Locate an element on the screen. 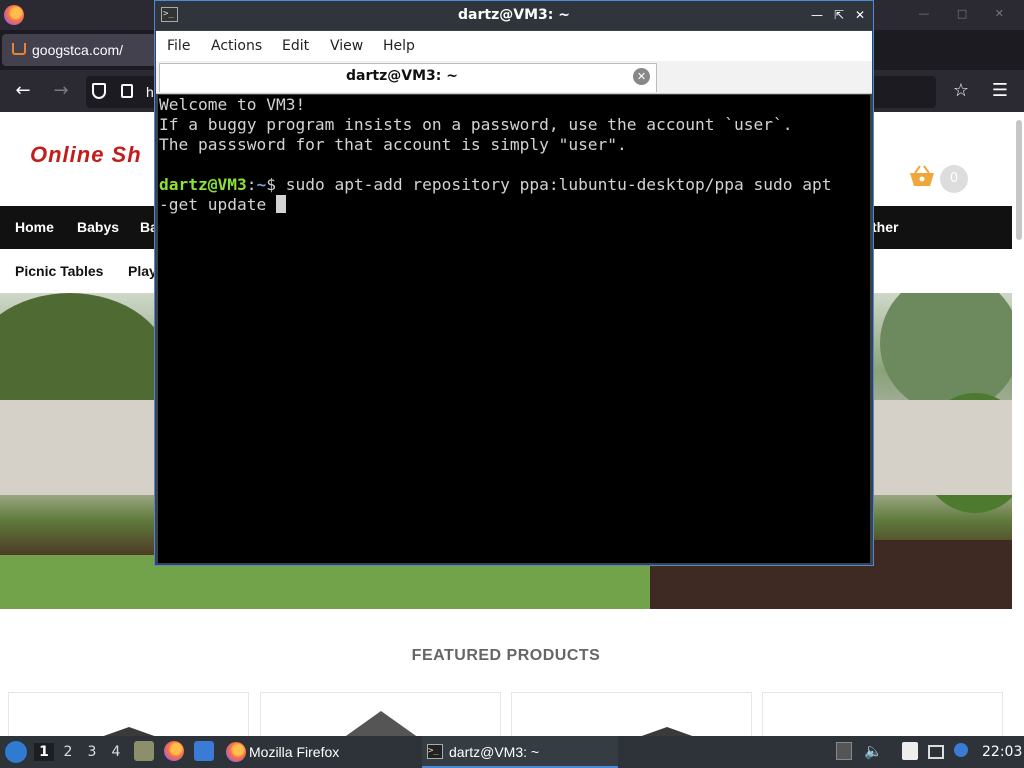 The width and height of the screenshot is (1024, 768). firefox-icon is located at coordinates (236, 752).